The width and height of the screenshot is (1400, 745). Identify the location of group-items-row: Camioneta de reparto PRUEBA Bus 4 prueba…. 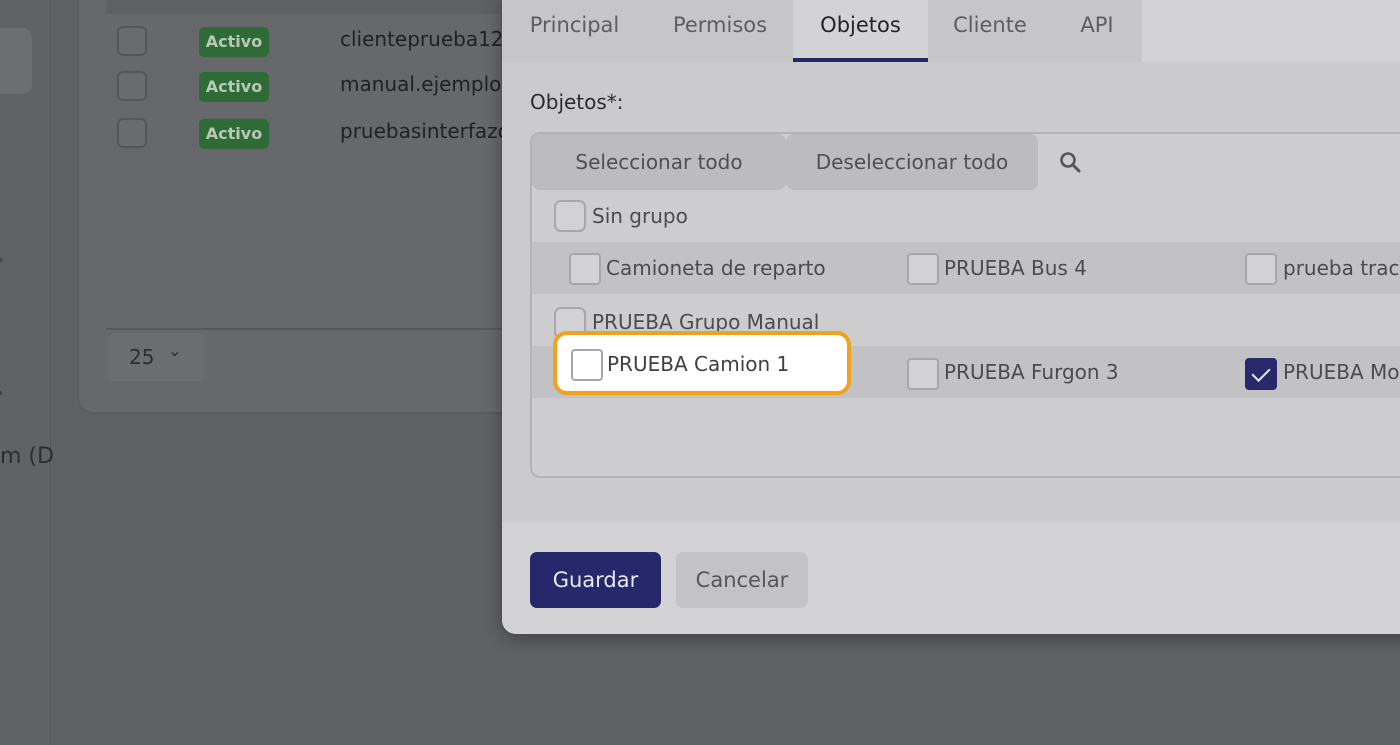
(966, 268).